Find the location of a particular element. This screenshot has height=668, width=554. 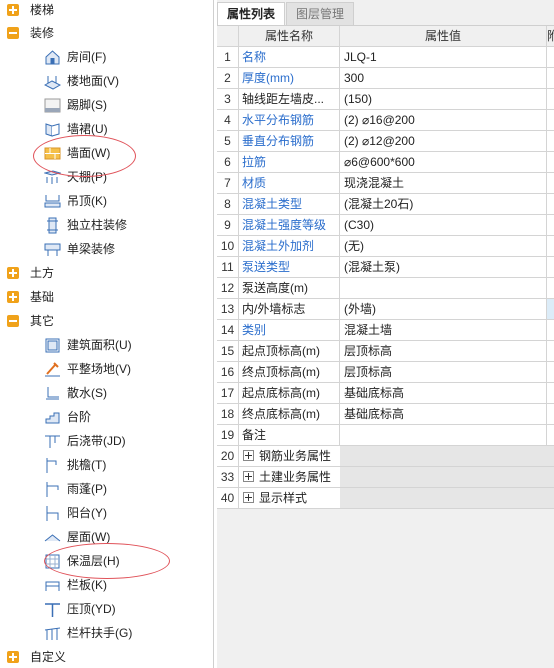

tree-item-floor: 楼地面(V) is located at coordinates (81, 81).